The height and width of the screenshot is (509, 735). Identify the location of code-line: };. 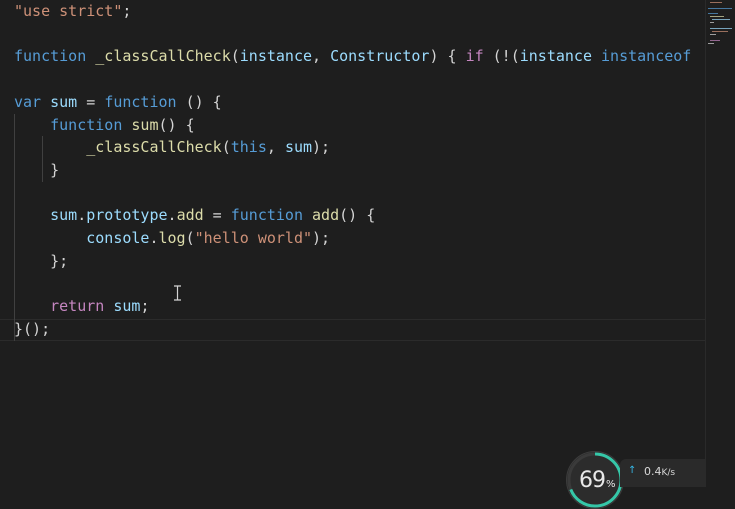
(41, 261).